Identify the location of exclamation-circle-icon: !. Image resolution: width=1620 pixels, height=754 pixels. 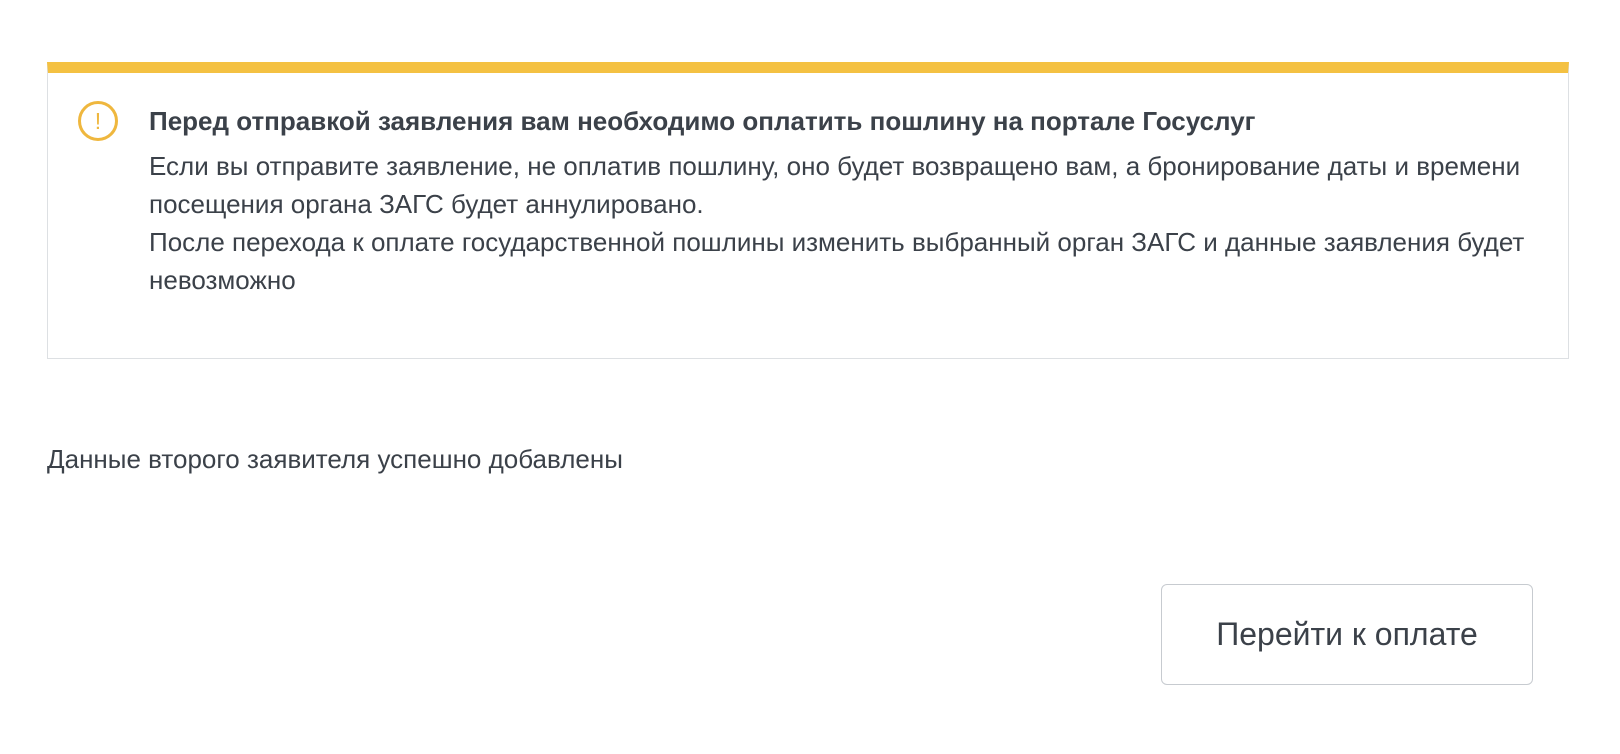
(98, 121).